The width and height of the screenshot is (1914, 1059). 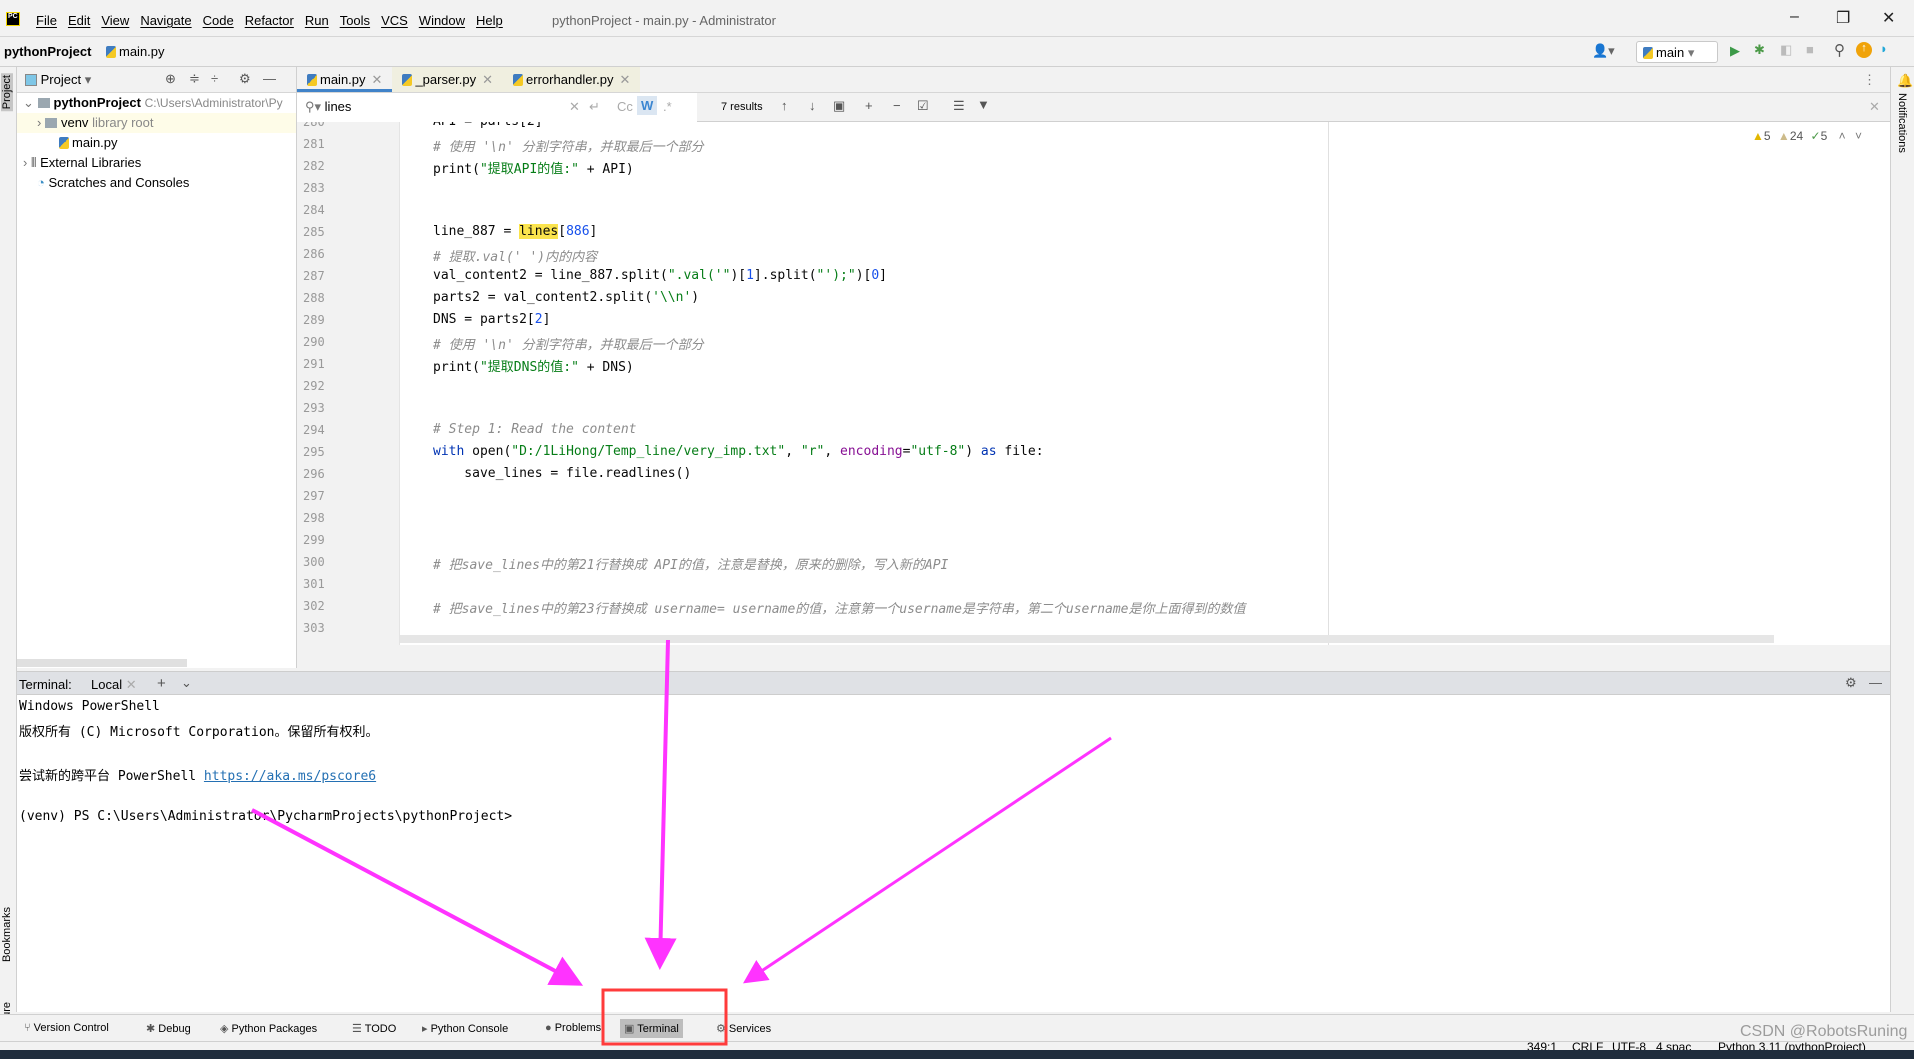 I want to click on user-icon: 👤▾, so click(x=1603, y=51).